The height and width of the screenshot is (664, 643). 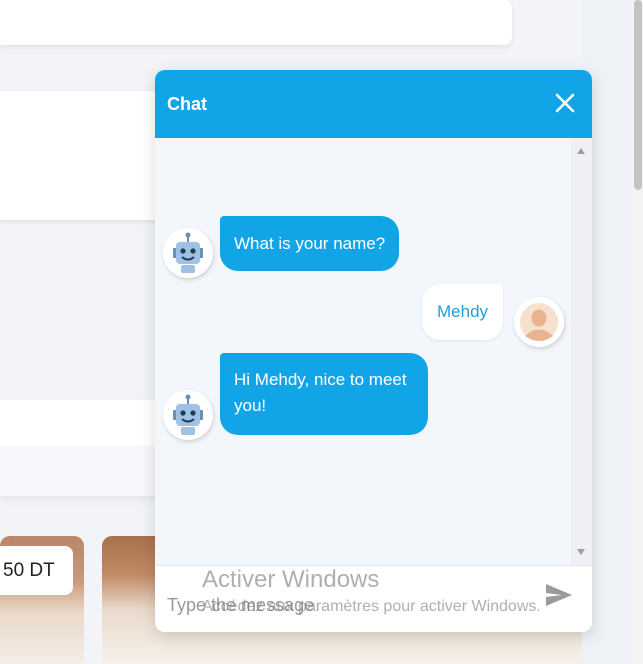 I want to click on user-message: Mehdy, so click(x=463, y=312).